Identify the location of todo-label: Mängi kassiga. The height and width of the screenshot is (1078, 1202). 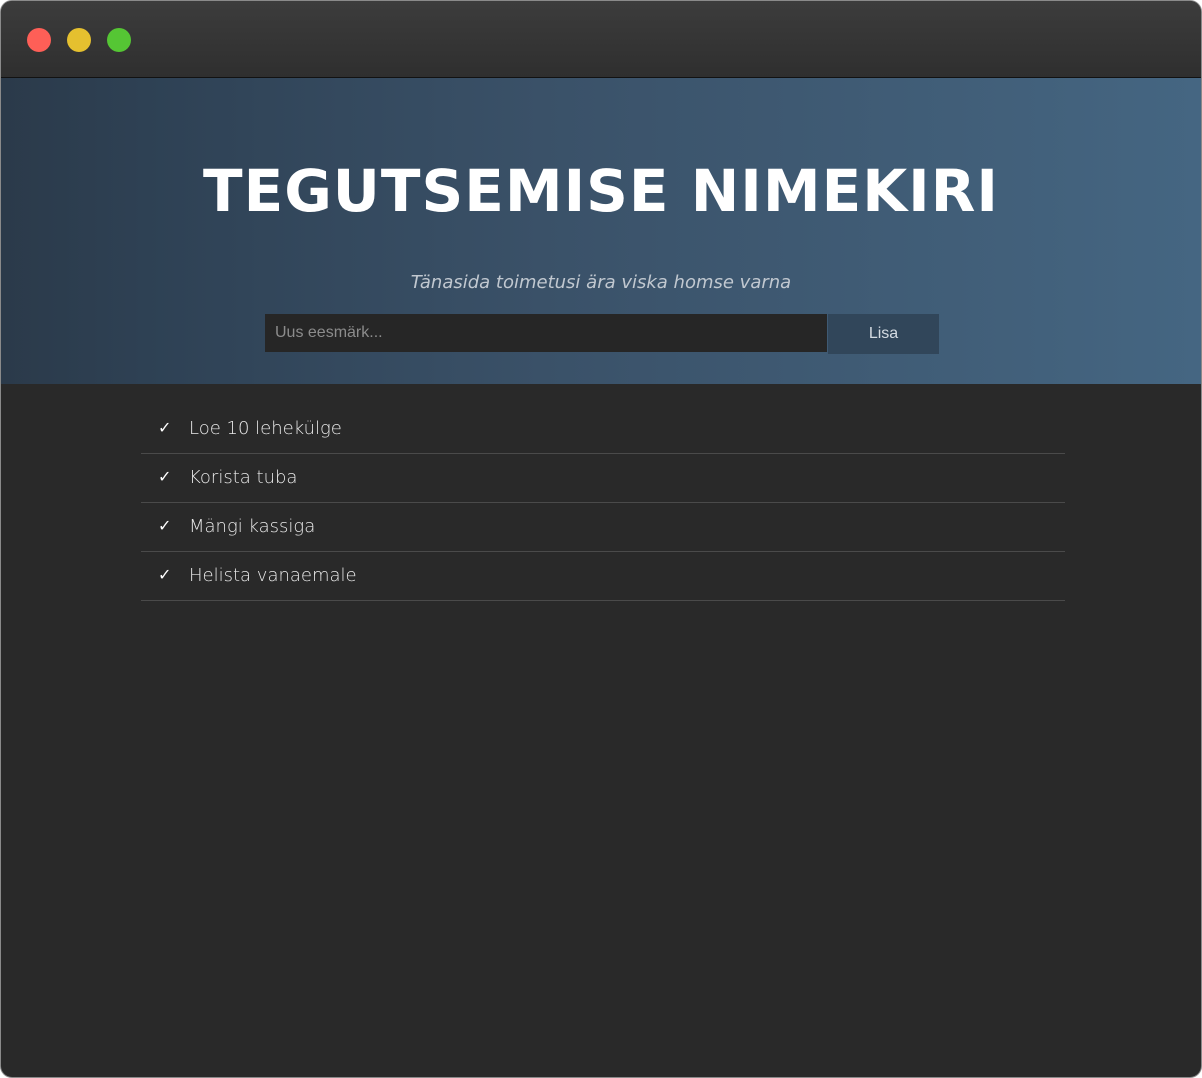
(252, 526).